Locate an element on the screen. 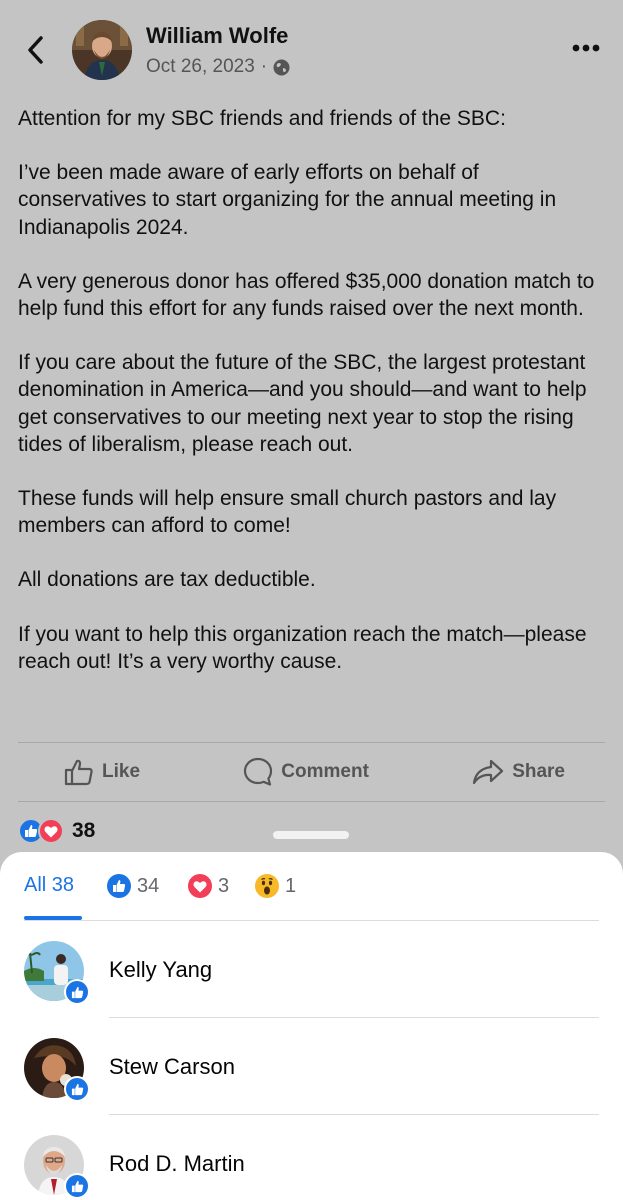  action-bar: Like Comment Share is located at coordinates (311, 772).